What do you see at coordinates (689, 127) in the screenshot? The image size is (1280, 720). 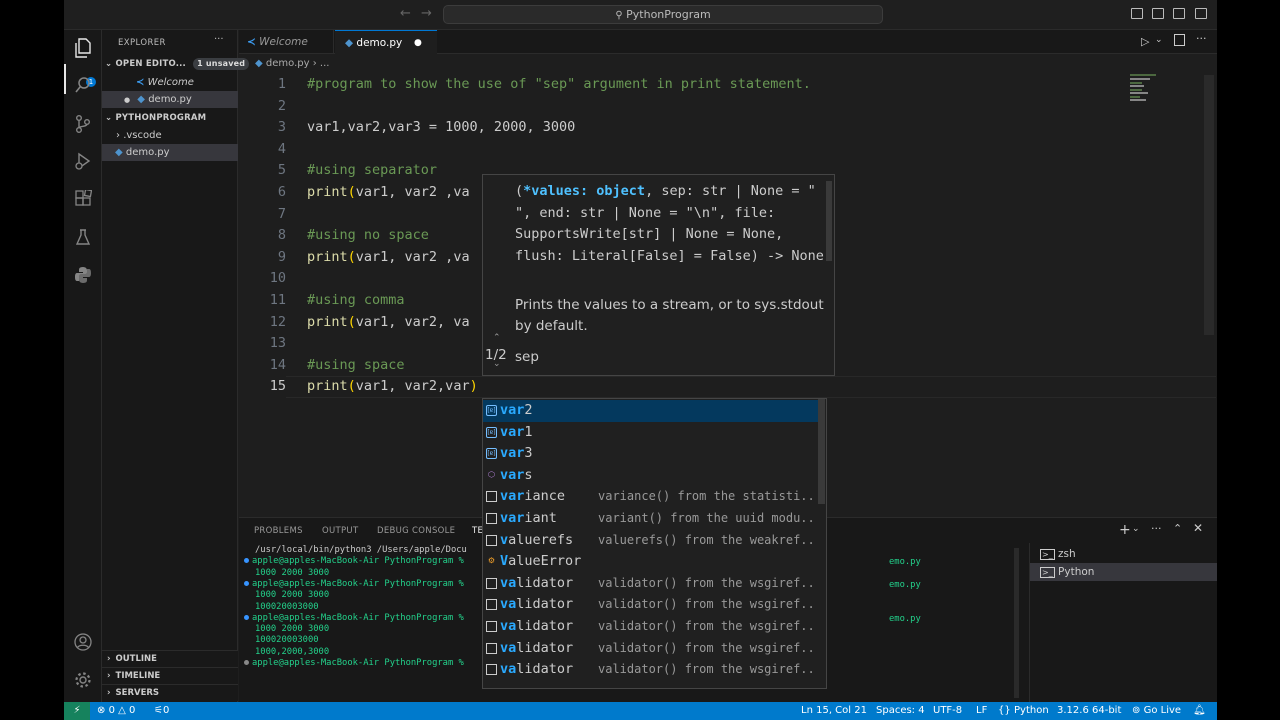 I see `code-line: 3 var1,var2,var3 = 1000, 2000, 3000` at bounding box center [689, 127].